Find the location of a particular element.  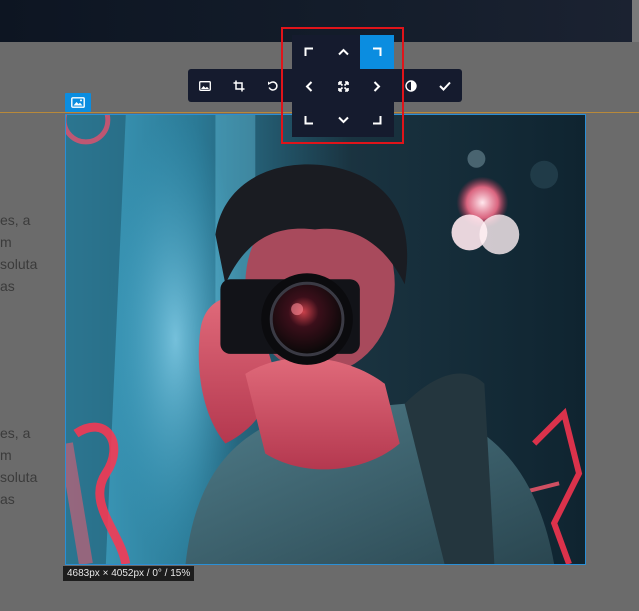

fit-center-icon is located at coordinates (343, 86).